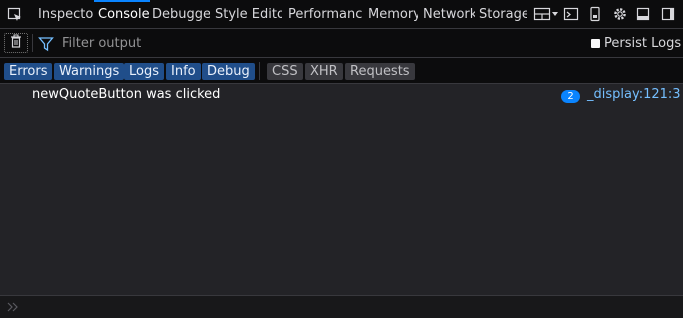 The height and width of the screenshot is (318, 683). I want to click on tab-network-label: Network, so click(449, 14).